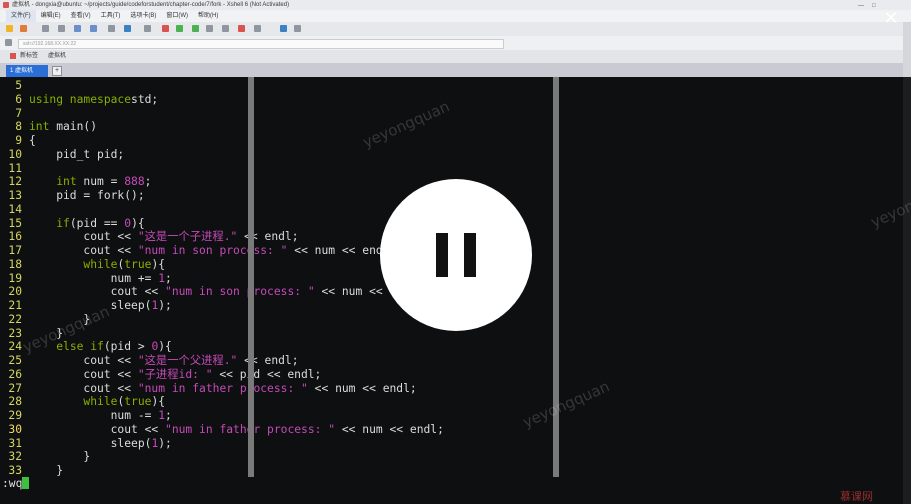 The height and width of the screenshot is (504, 911). I want to click on code-line: 13 pid = fork();, so click(222, 196).